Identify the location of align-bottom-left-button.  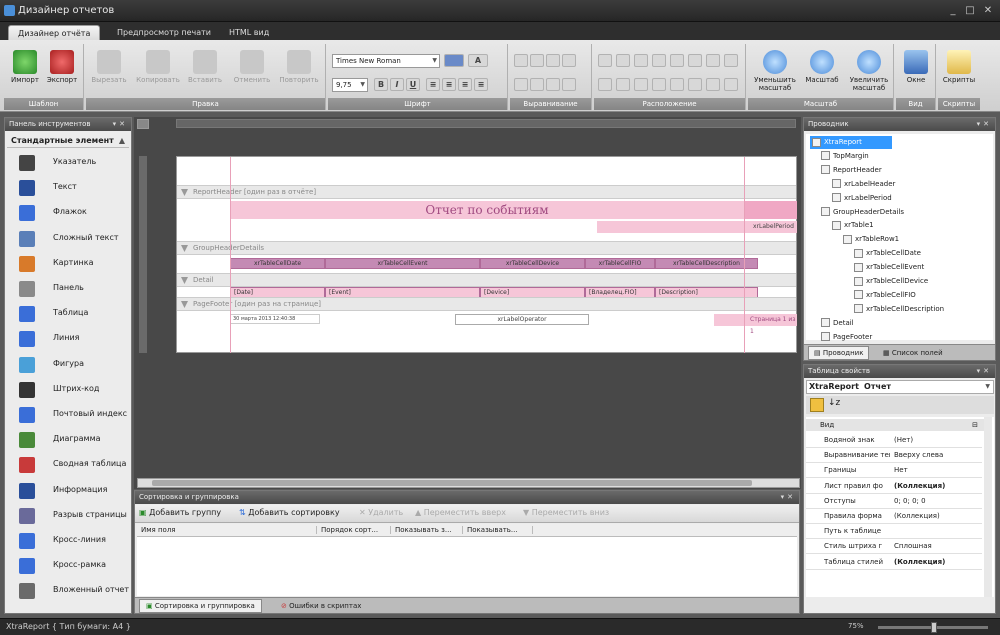
(521, 84).